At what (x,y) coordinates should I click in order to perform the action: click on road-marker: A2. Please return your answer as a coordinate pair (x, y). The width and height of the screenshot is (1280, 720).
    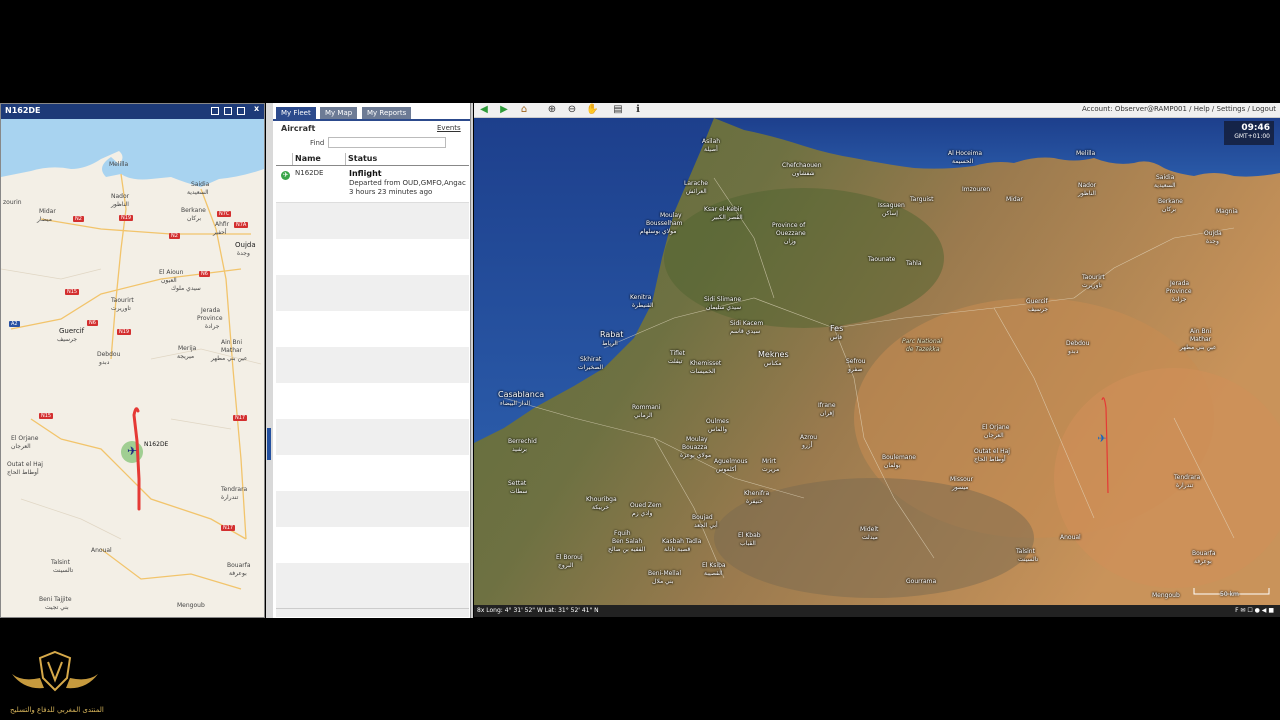
    Looking at the image, I should click on (14, 324).